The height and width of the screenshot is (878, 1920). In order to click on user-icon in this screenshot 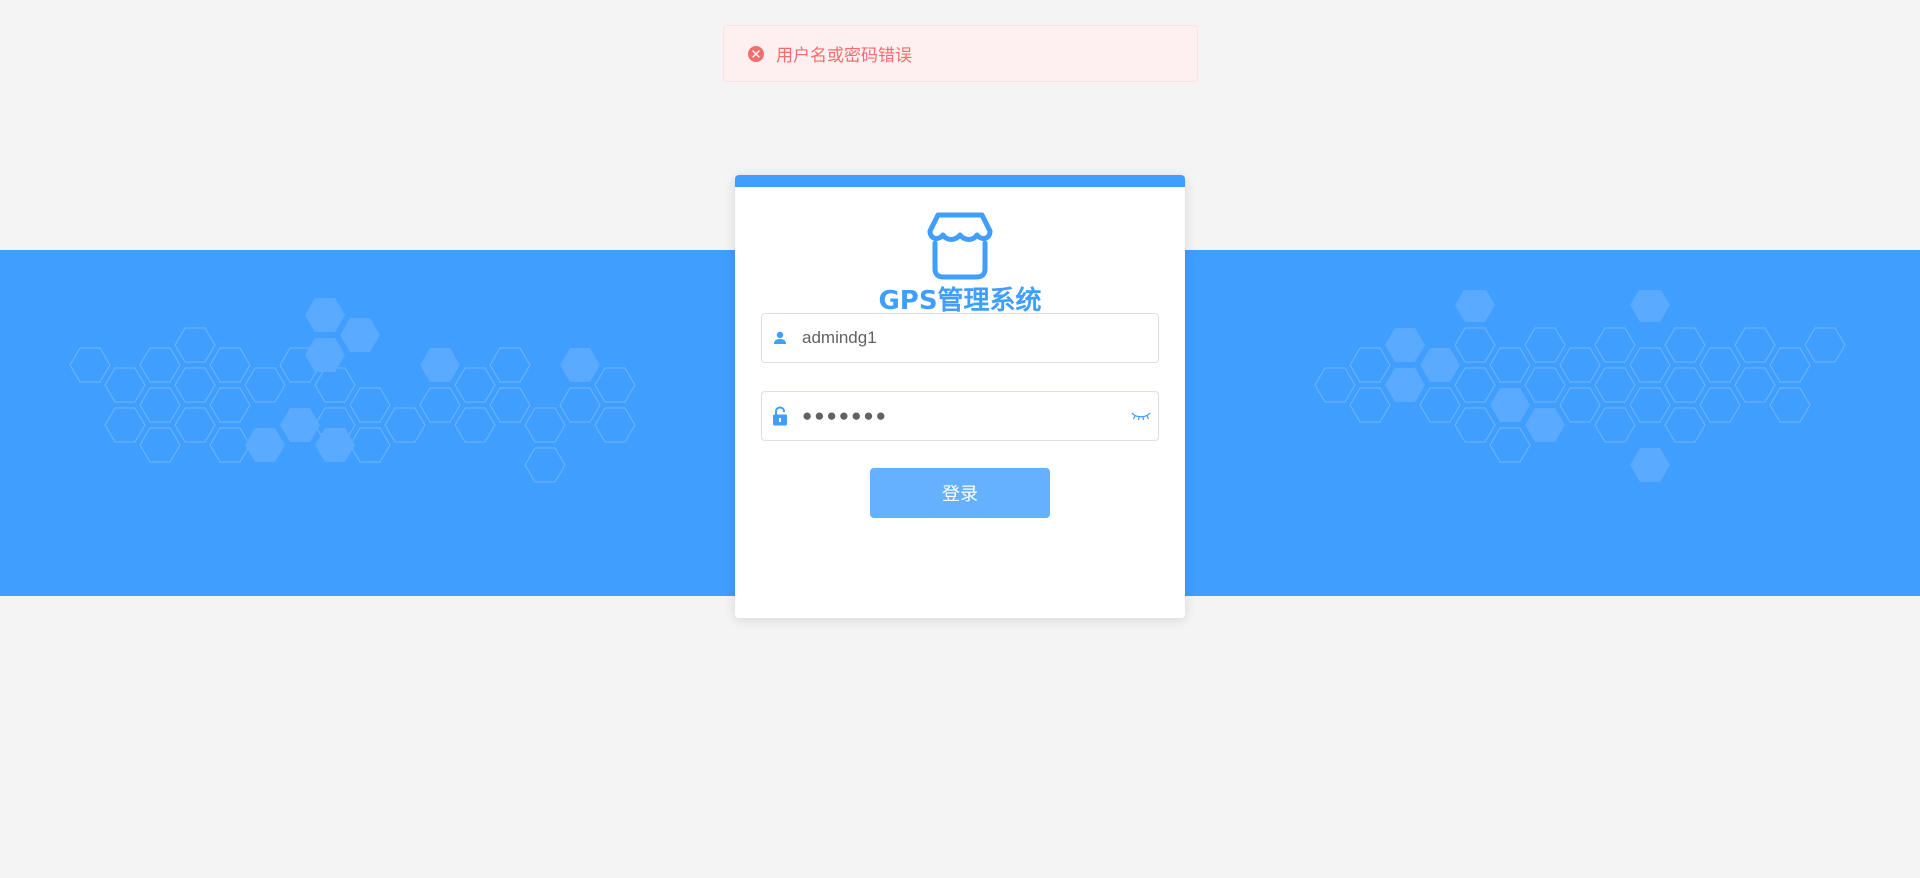, I will do `click(780, 338)`.